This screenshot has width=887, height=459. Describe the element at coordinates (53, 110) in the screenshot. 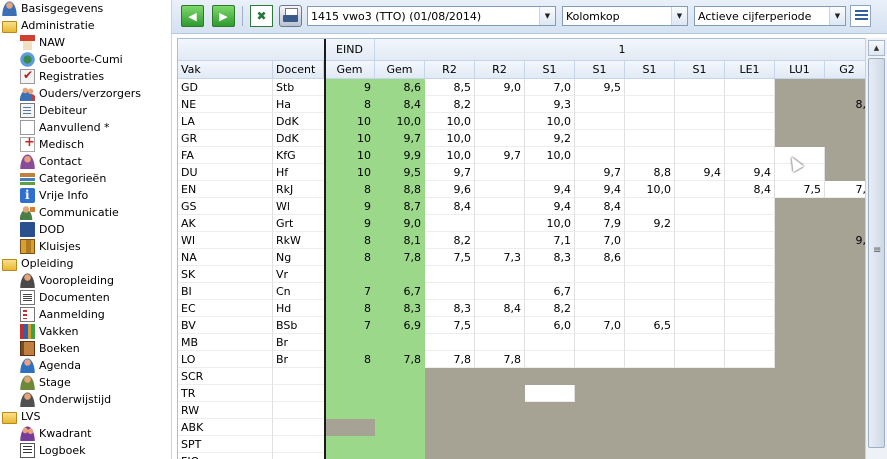

I see `sidebar-item: Debiteur` at that location.